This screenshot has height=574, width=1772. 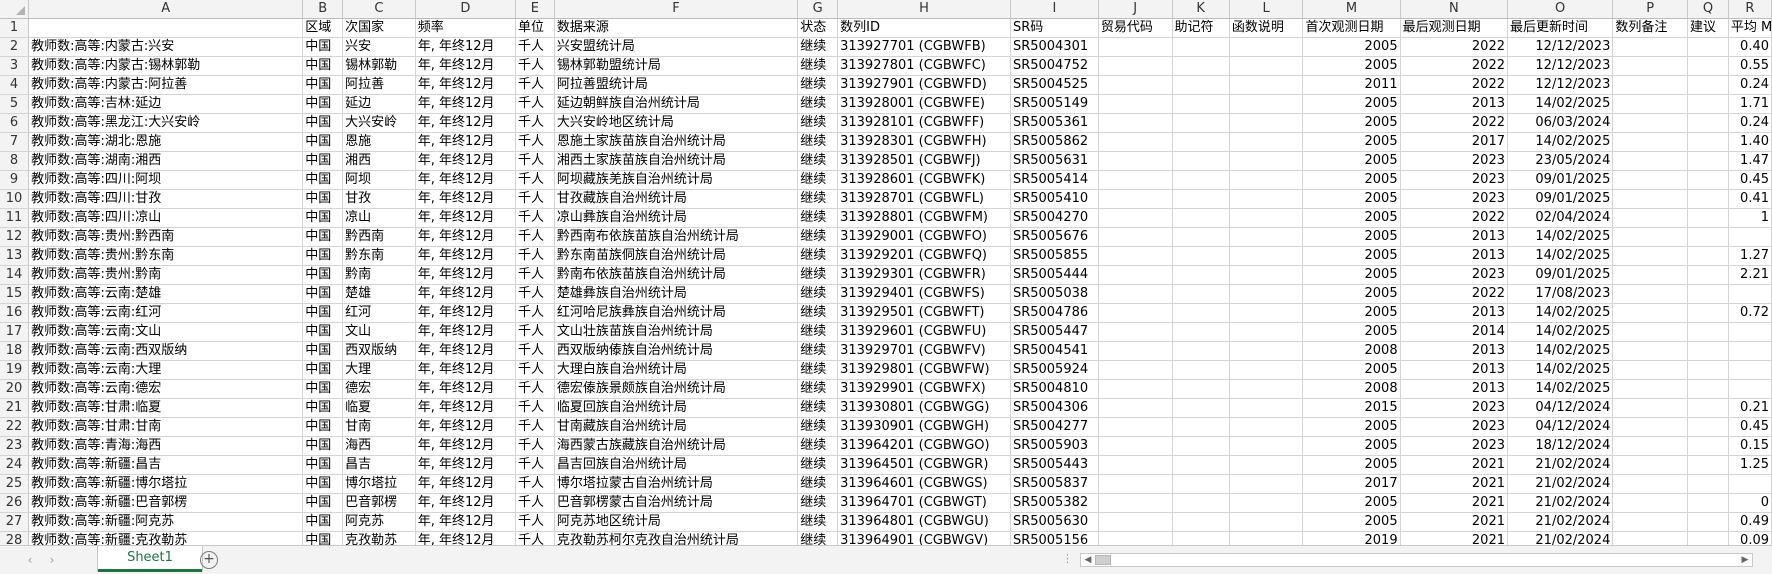 I want to click on column-header-b: B, so click(x=323, y=9).